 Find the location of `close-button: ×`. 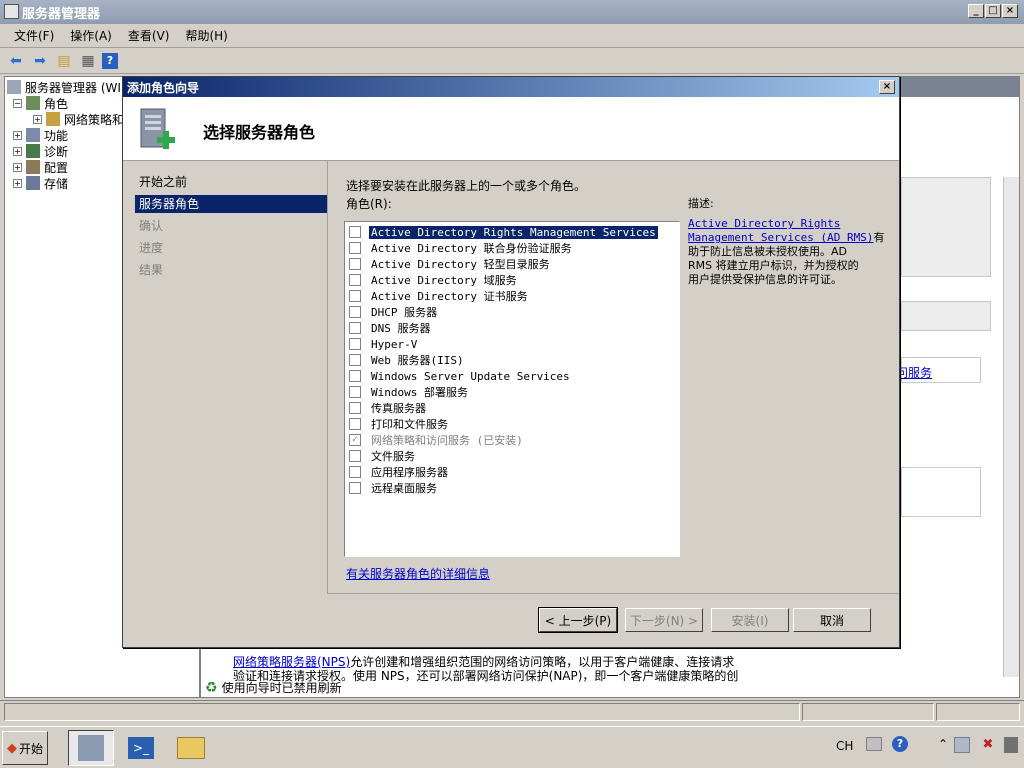

close-button: × is located at coordinates (1010, 11).